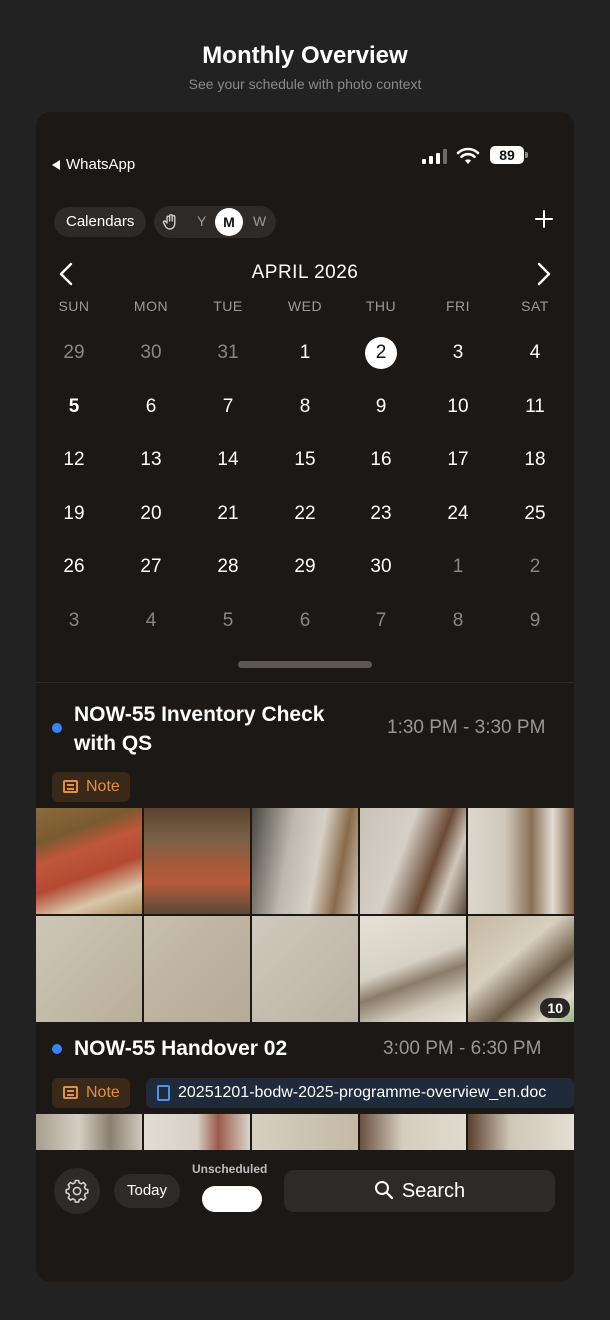 The image size is (610, 1320). I want to click on view-mode-week: W, so click(259, 221).